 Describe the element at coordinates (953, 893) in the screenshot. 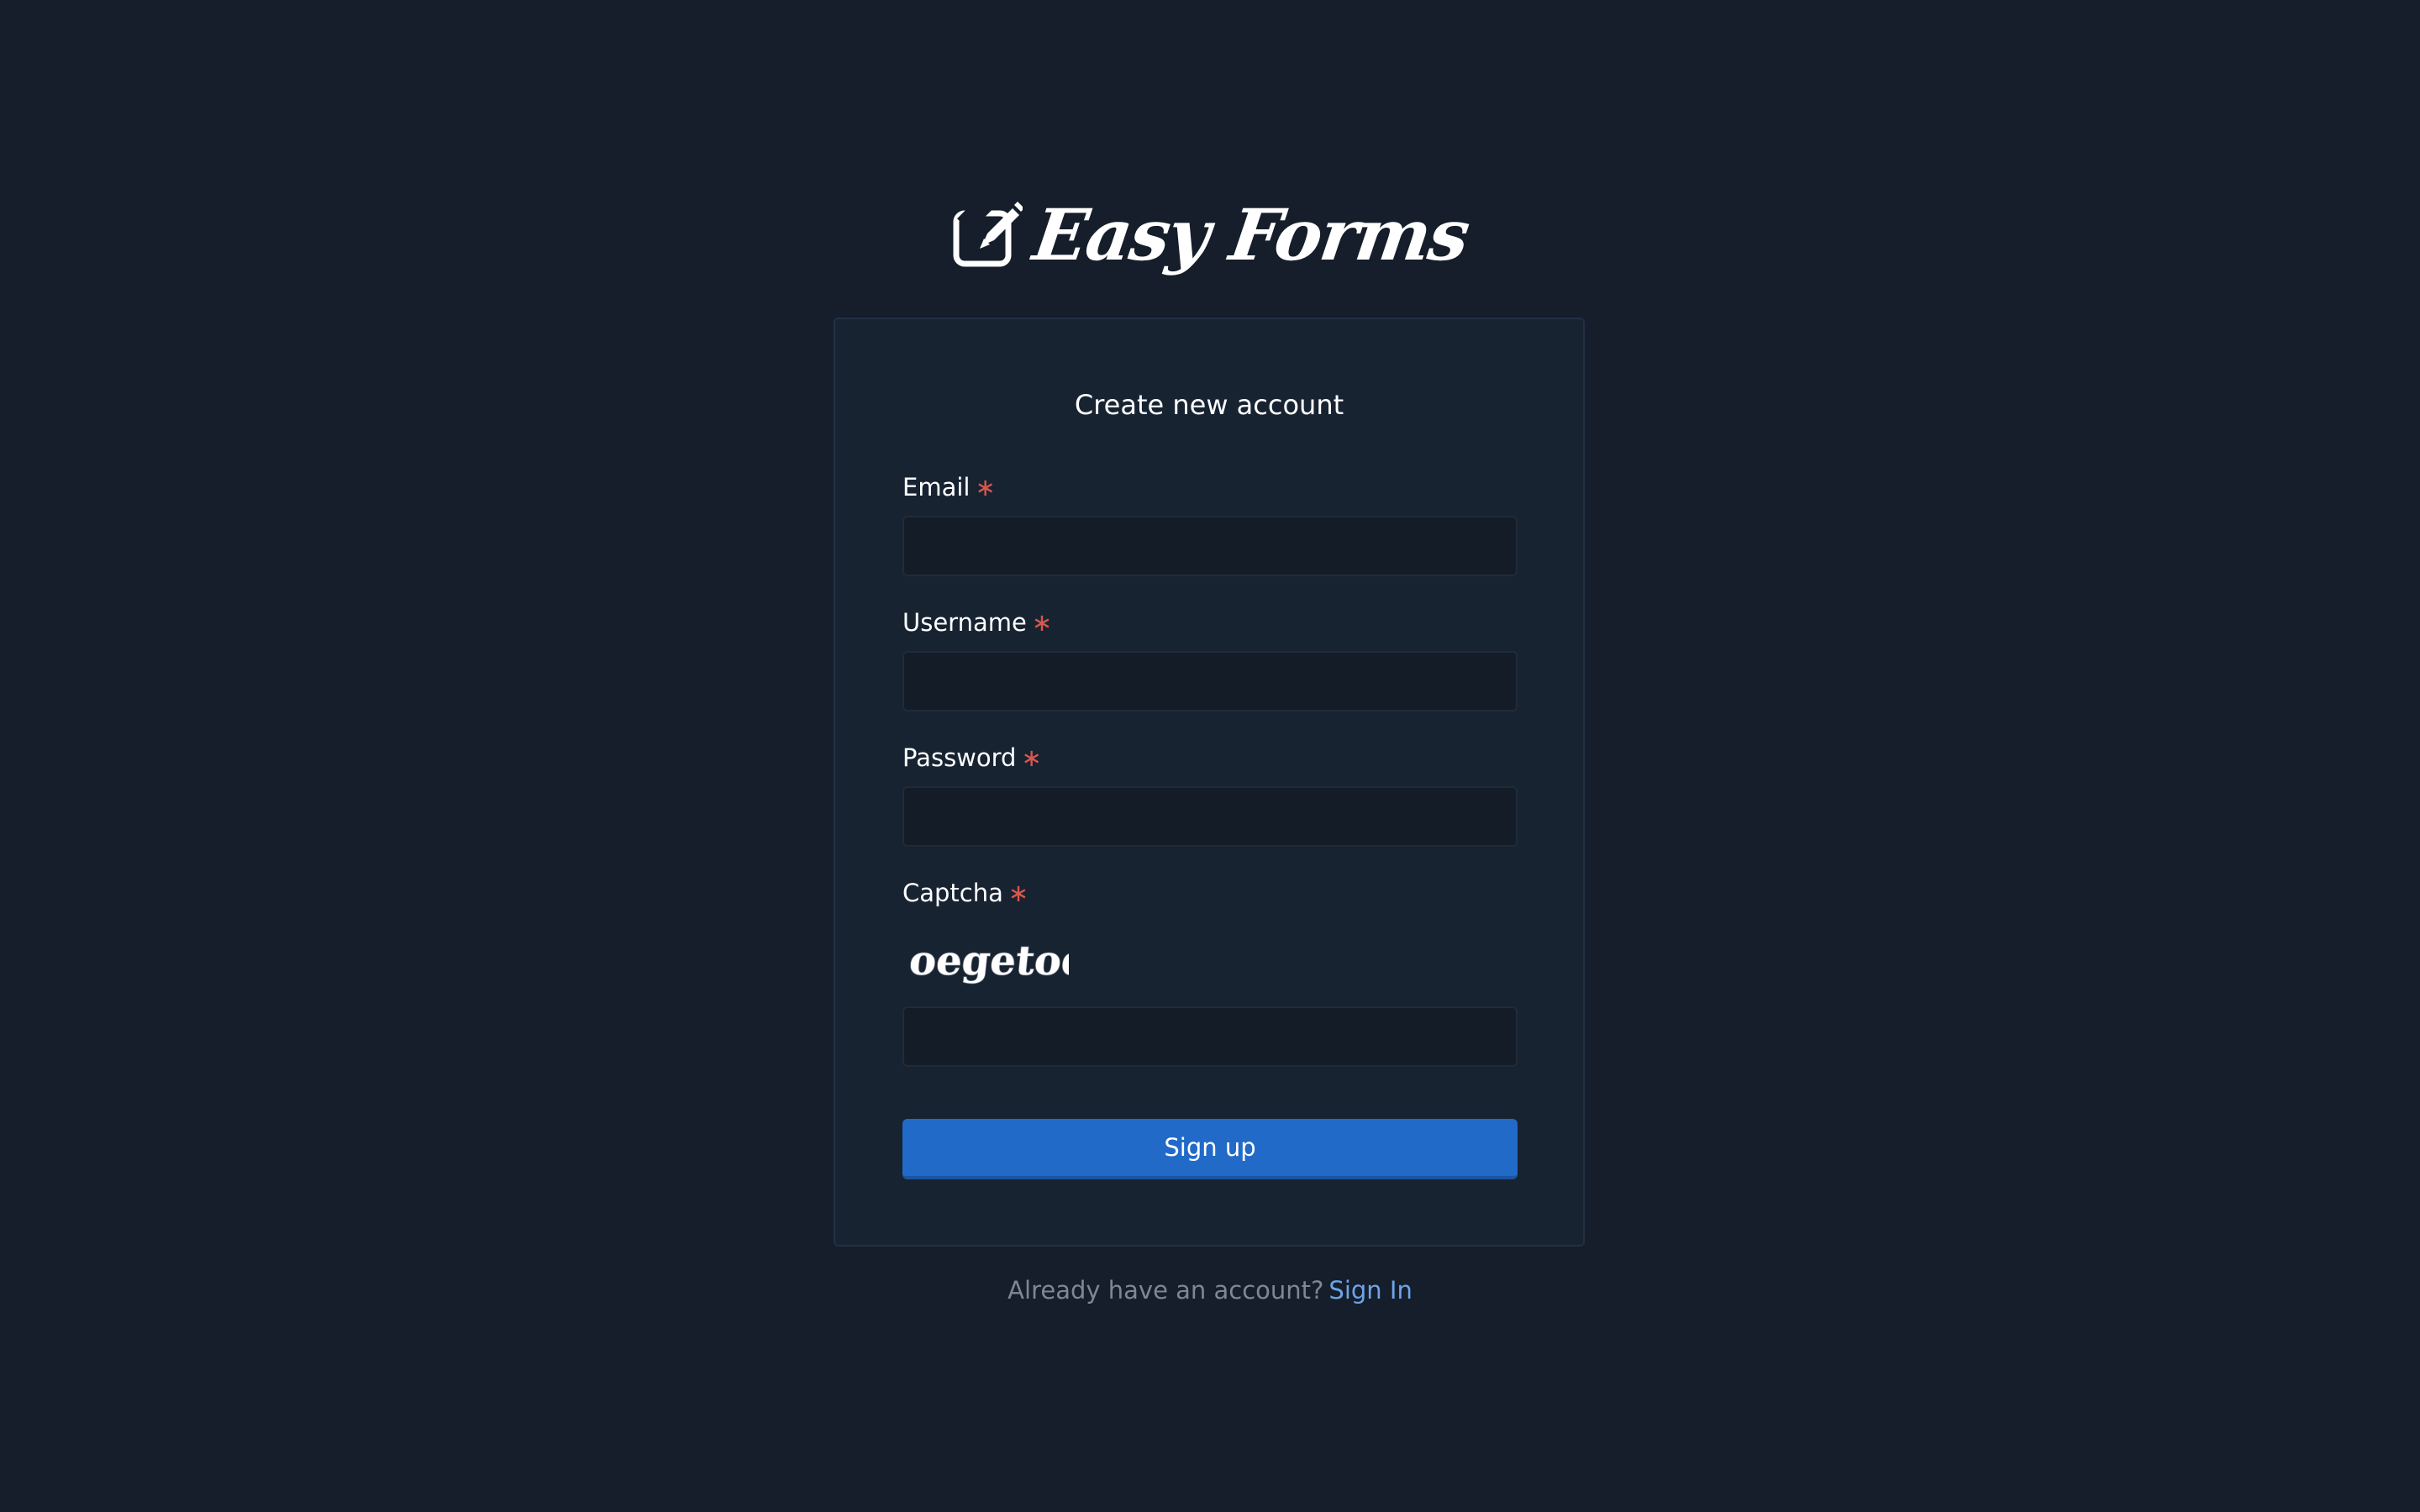

I see `captcha-label-text: Captcha` at that location.